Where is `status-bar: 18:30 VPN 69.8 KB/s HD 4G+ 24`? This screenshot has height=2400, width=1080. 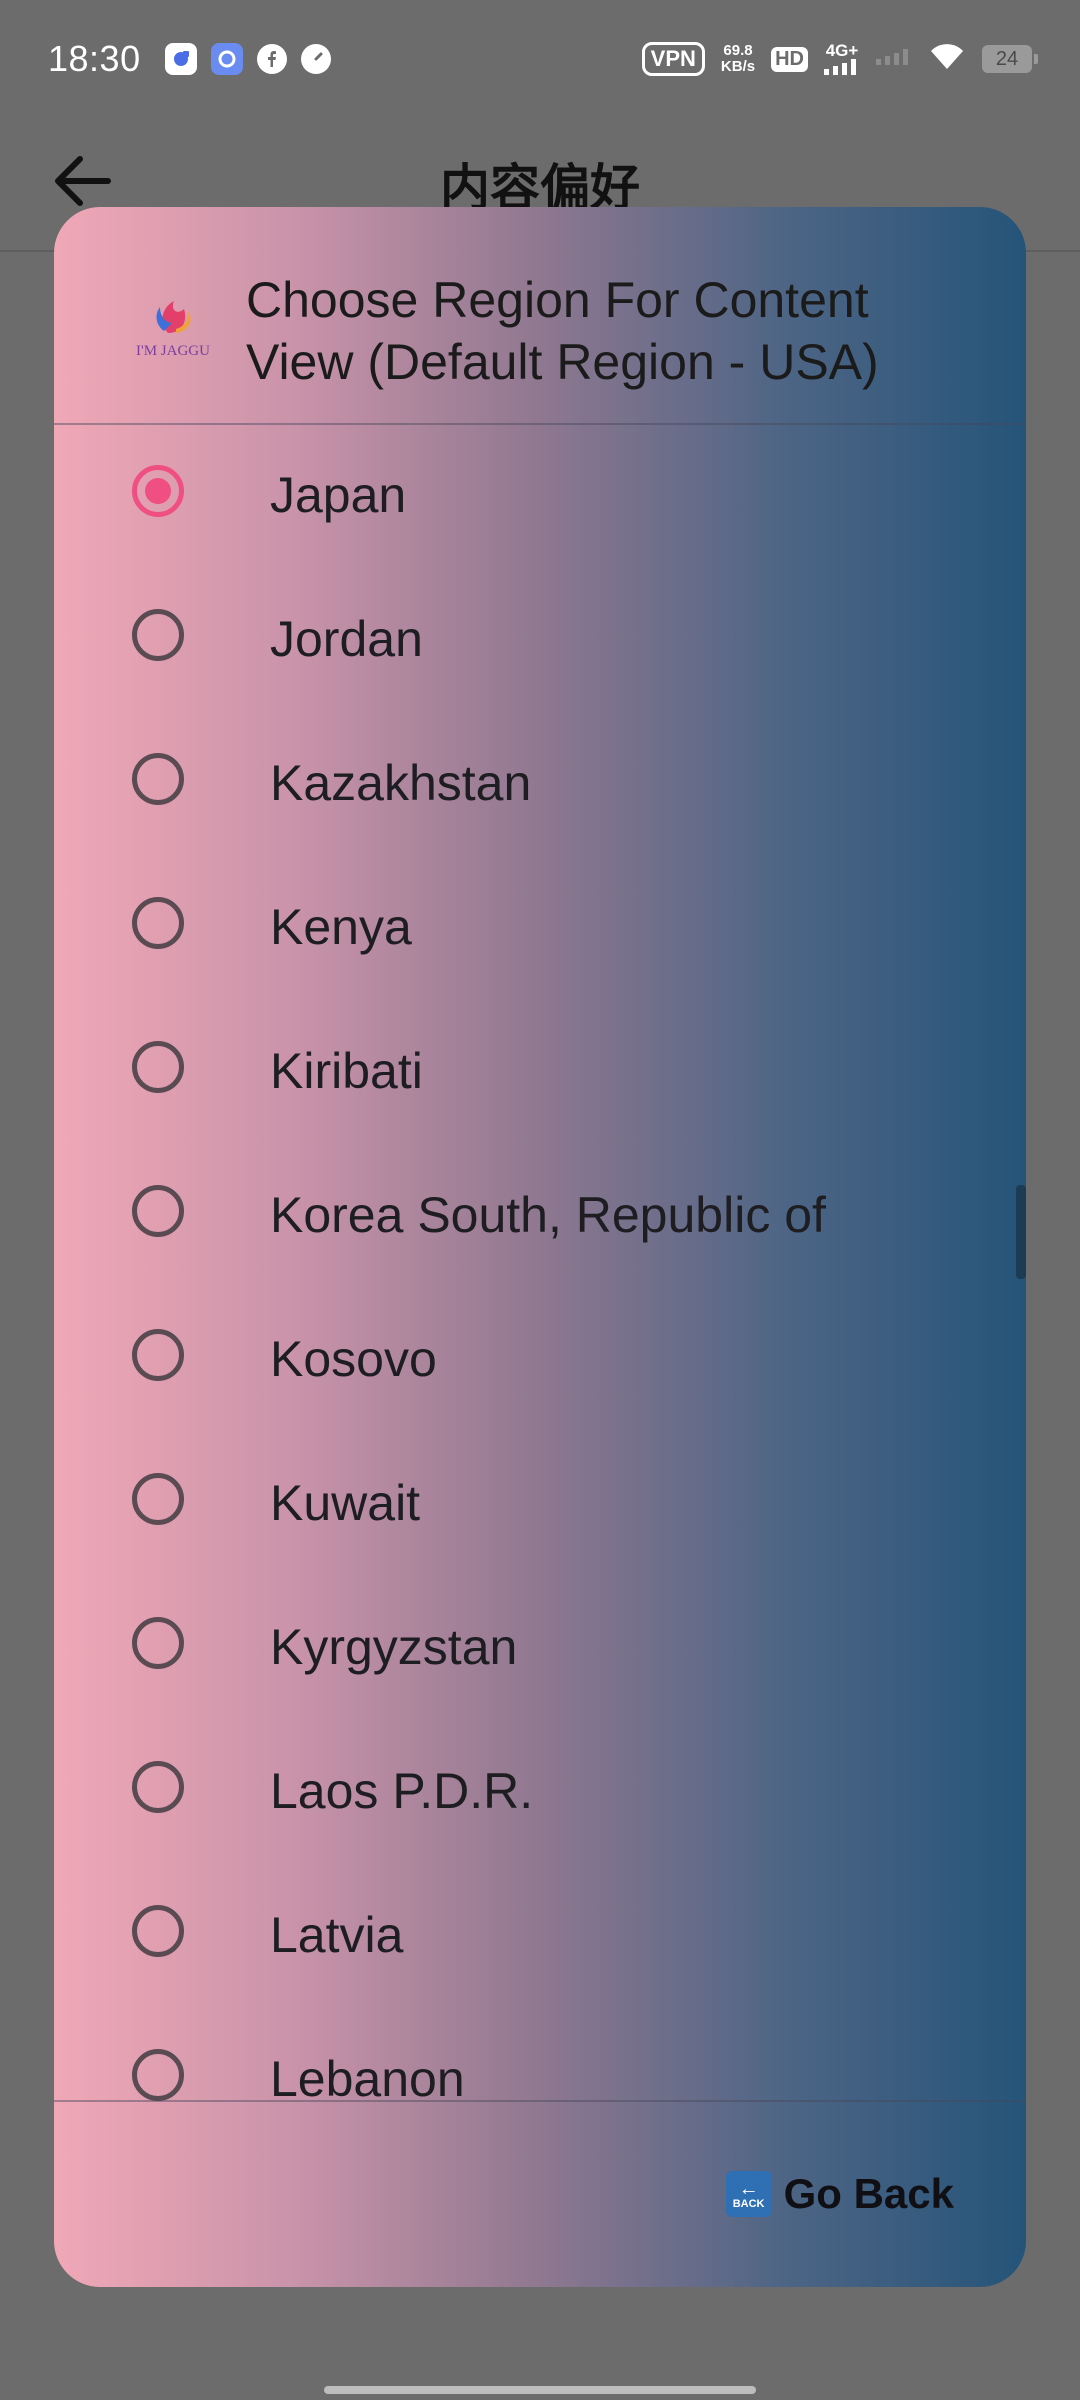 status-bar: 18:30 VPN 69.8 KB/s HD 4G+ 24 is located at coordinates (540, 59).